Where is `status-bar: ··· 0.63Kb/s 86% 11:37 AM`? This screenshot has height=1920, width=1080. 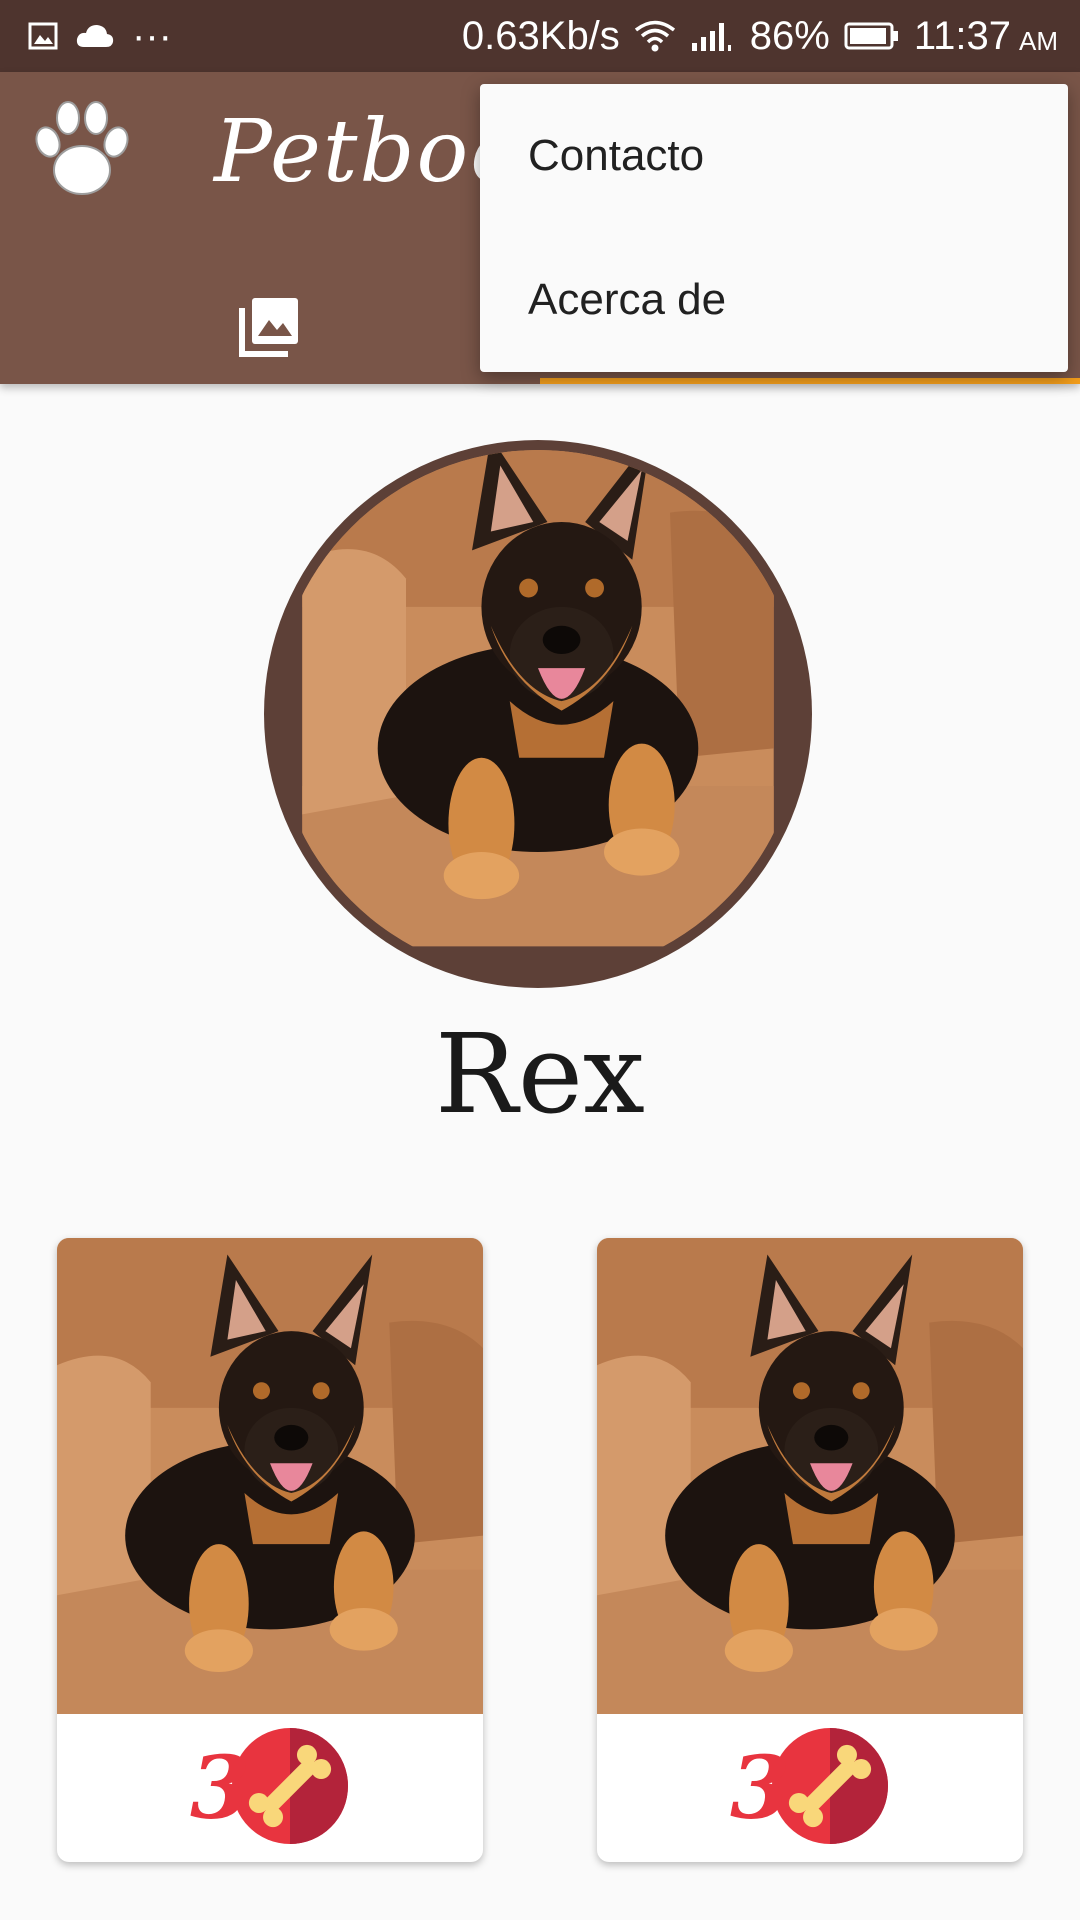
status-bar: ··· 0.63Kb/s 86% 11:37 AM is located at coordinates (540, 36).